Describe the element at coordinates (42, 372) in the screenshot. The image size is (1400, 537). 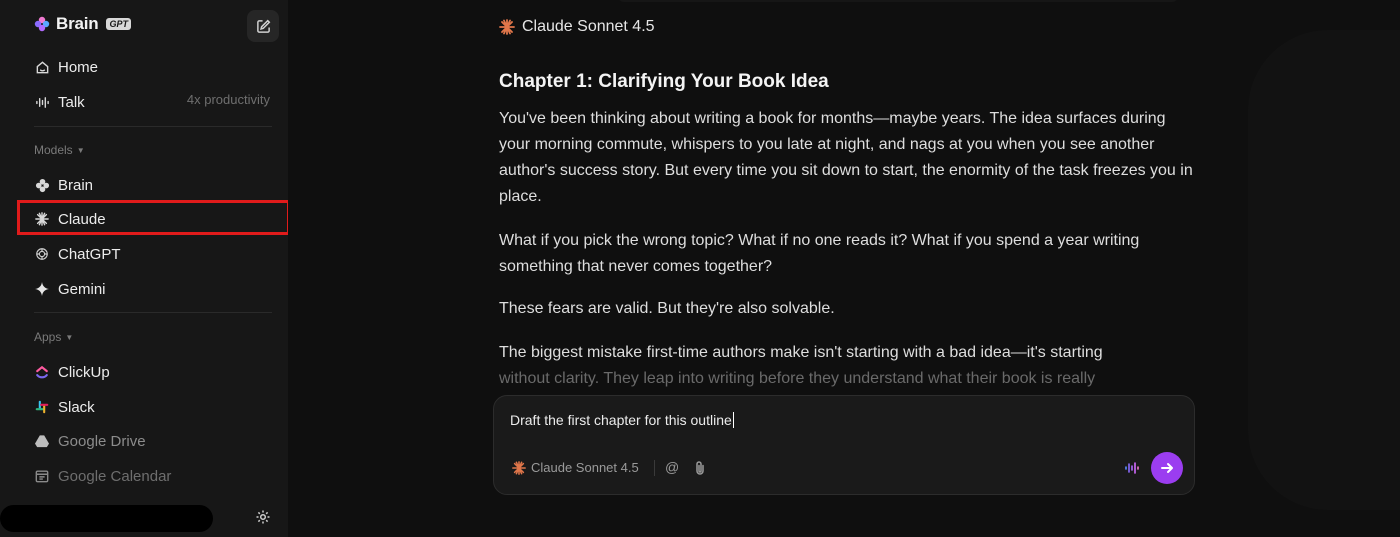
I see `clickup-icon` at that location.